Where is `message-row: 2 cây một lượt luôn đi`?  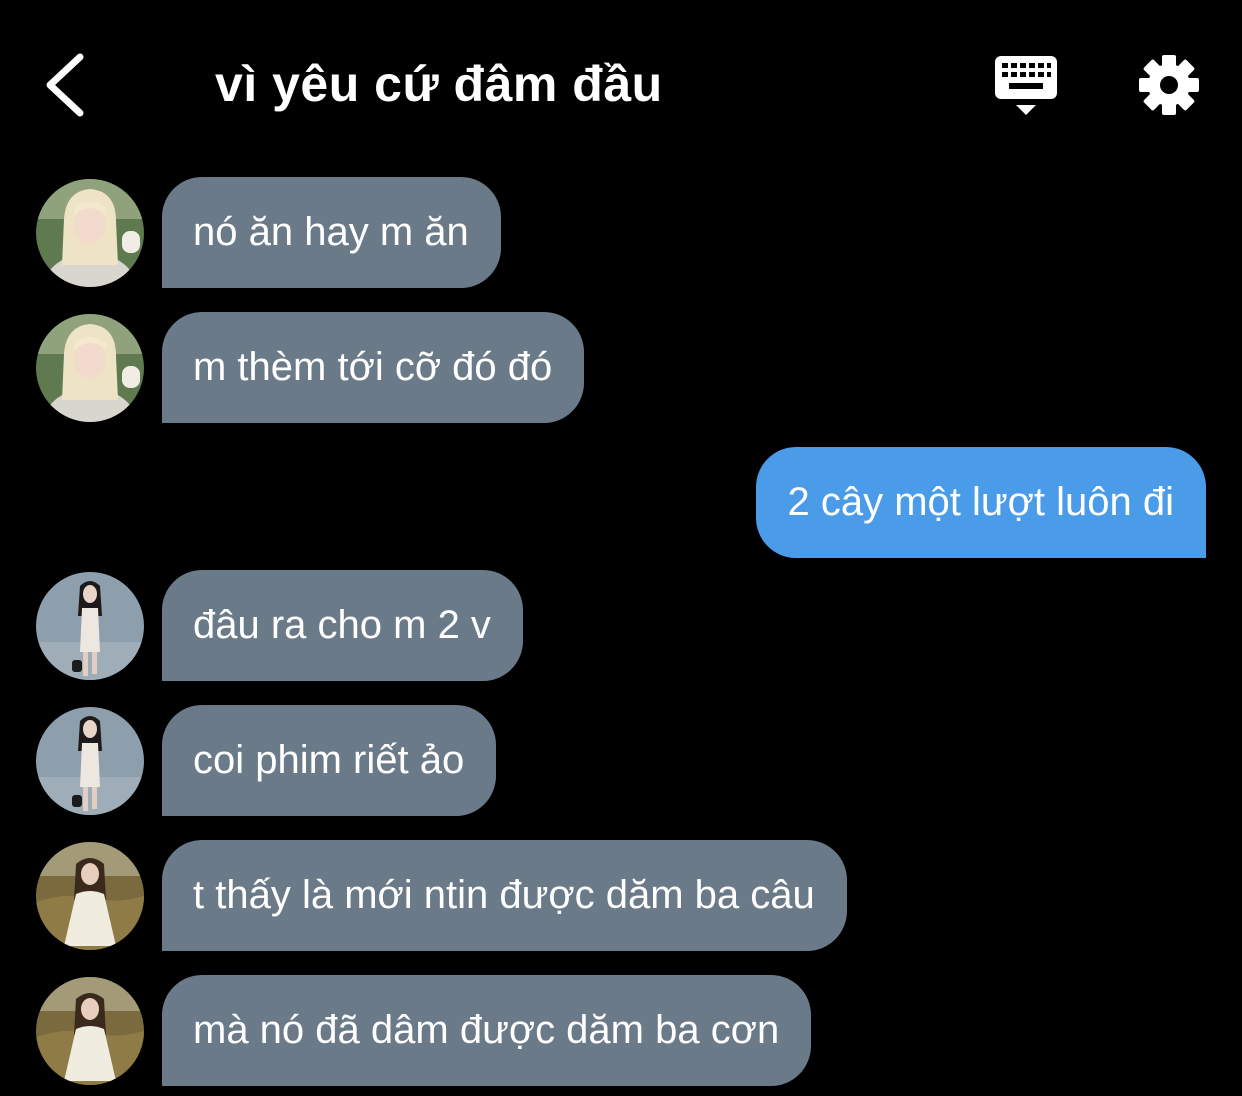 message-row: 2 cây một lượt luôn đi is located at coordinates (621, 503).